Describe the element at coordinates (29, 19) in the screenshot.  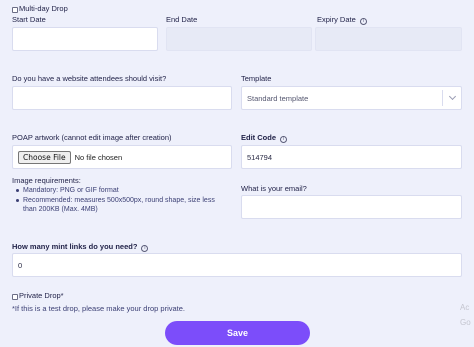
I see `start-date-label: Start Date` at that location.